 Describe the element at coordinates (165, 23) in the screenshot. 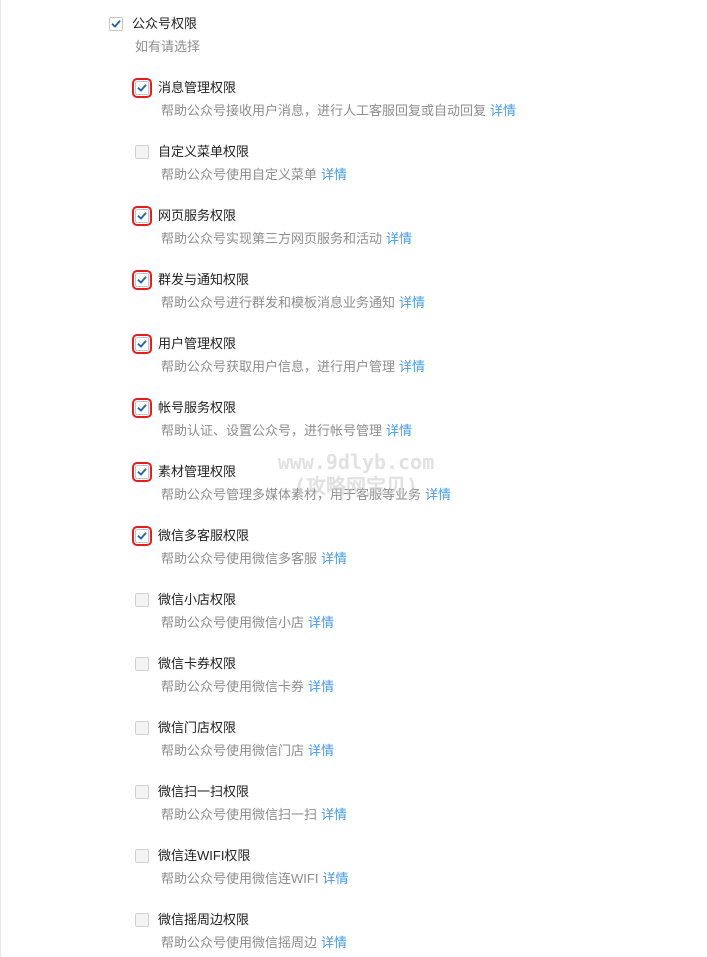

I see `master-permission-label: 公众号权限` at that location.